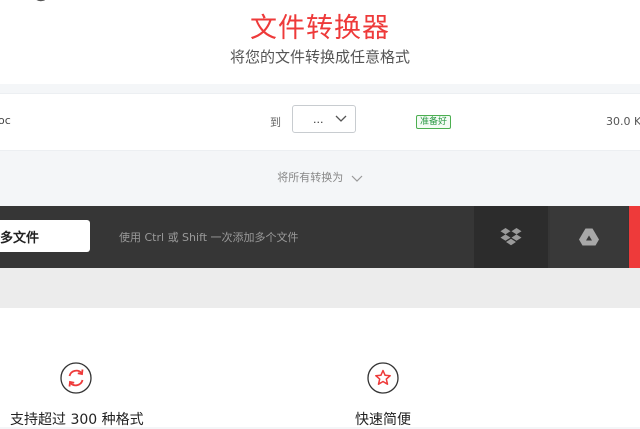 The height and width of the screenshot is (429, 640). I want to click on section-divider, so click(320, 288).